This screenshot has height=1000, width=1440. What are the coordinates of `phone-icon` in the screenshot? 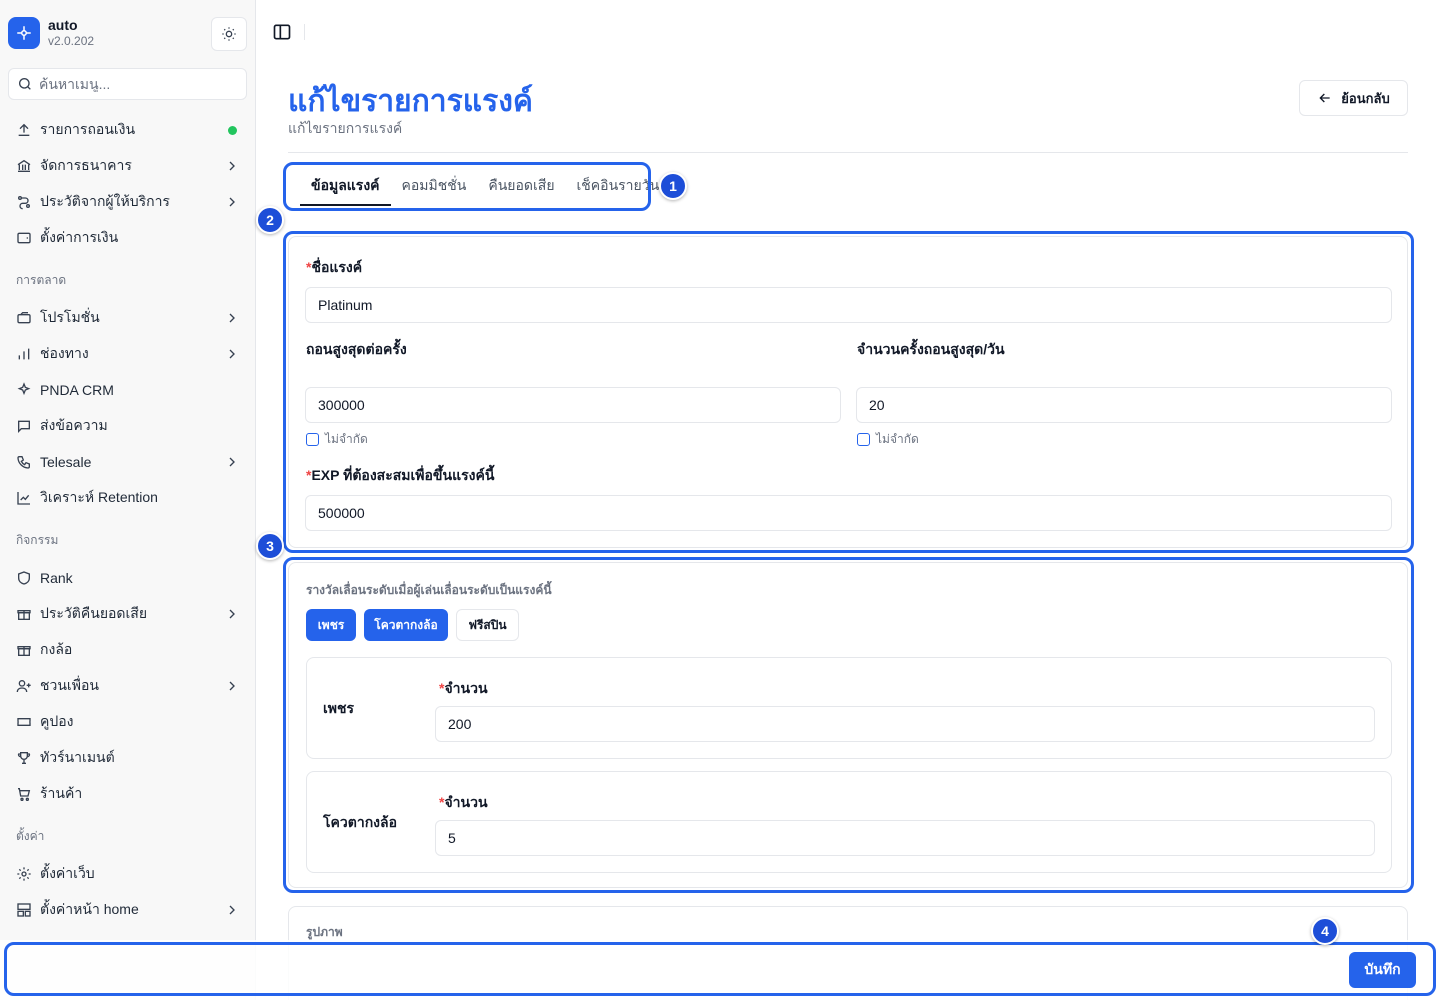 It's located at (24, 462).